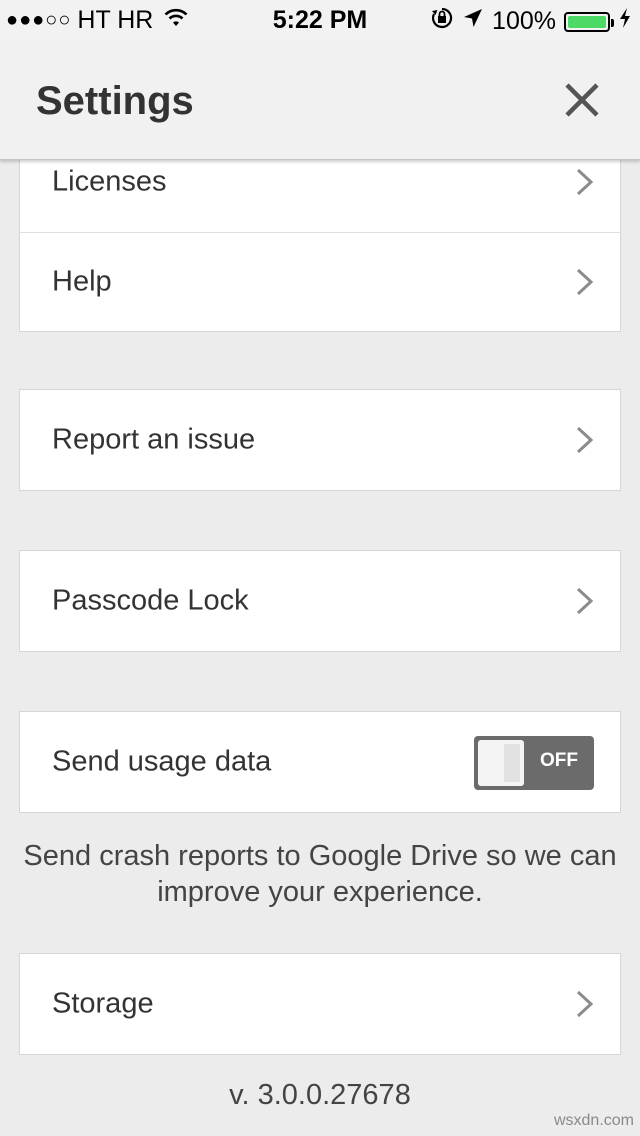 Image resolution: width=640 pixels, height=1136 pixels. I want to click on battery-icon, so click(589, 21).